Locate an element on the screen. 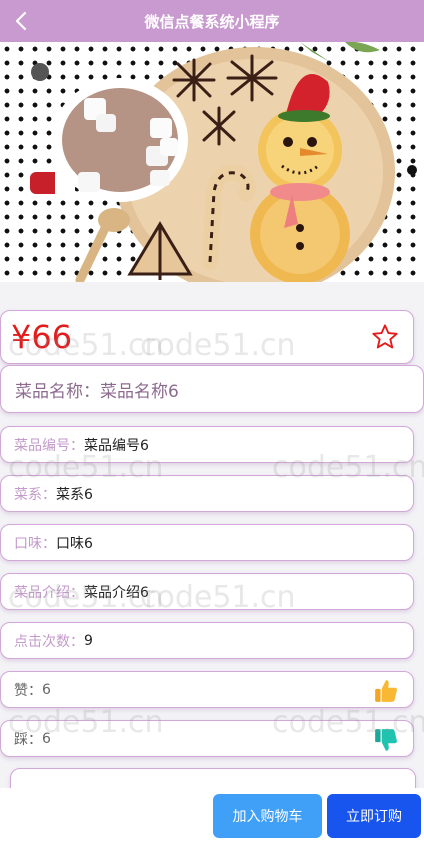 The width and height of the screenshot is (424, 842). field-label: 菜品编号： is located at coordinates (49, 445).